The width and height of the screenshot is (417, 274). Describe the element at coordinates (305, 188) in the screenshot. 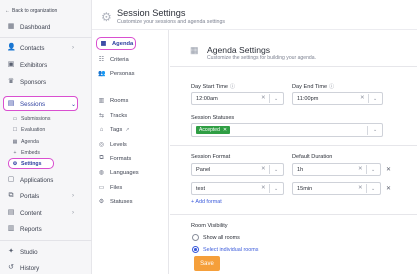

I see `duration-value: 15min` at that location.